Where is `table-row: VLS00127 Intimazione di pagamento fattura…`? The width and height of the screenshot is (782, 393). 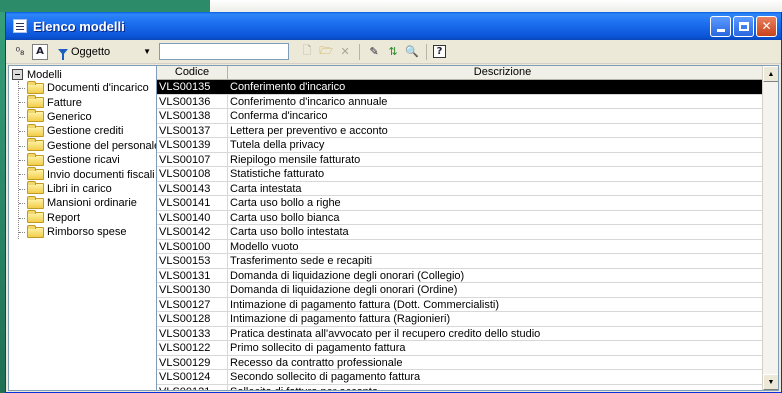
table-row: VLS00127 Intimazione di pagamento fattura… is located at coordinates (459, 304).